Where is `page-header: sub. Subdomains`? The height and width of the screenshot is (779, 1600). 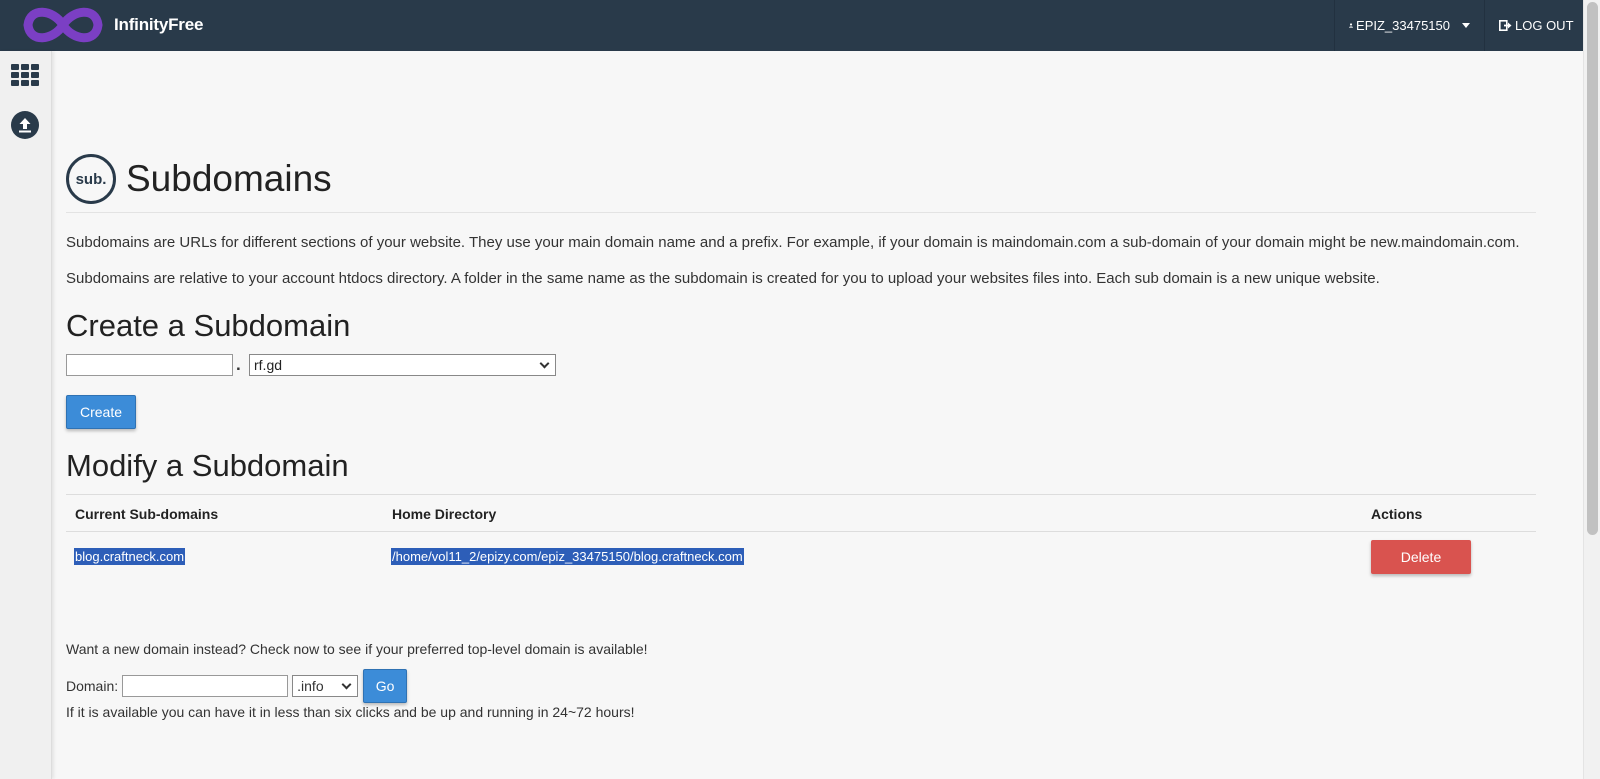 page-header: sub. Subdomains is located at coordinates (199, 179).